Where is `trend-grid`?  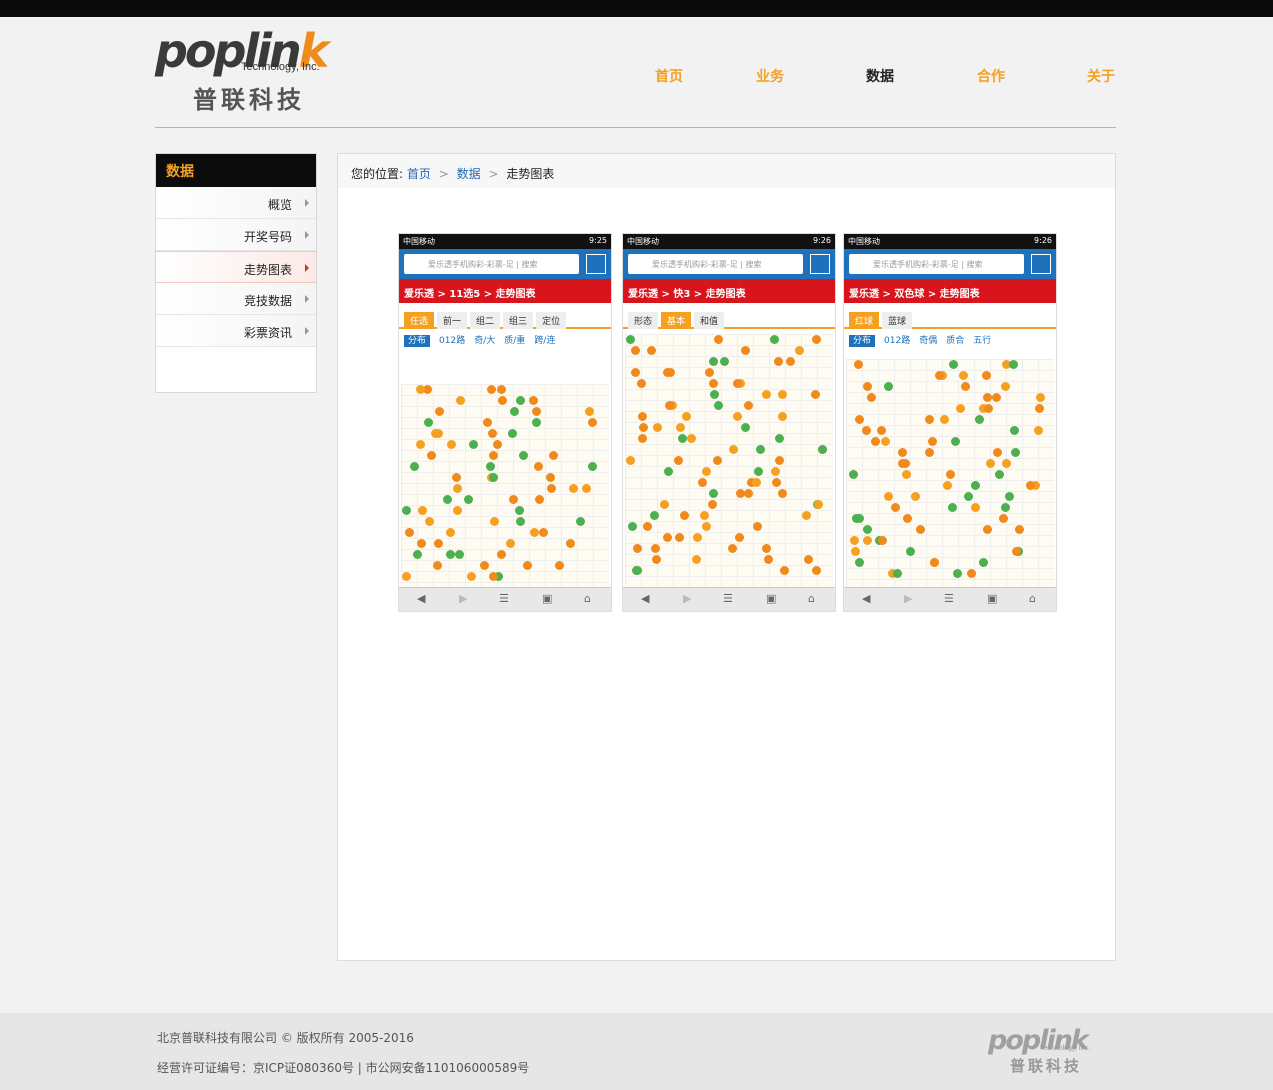 trend-grid is located at coordinates (950, 473).